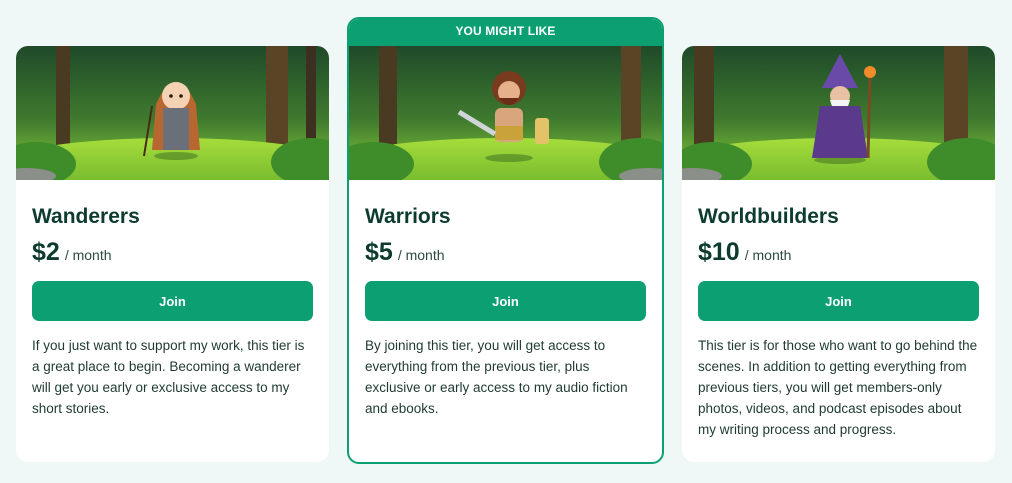 The image size is (1012, 483). Describe the element at coordinates (86, 216) in the screenshot. I see `tier-name: Wanderers` at that location.